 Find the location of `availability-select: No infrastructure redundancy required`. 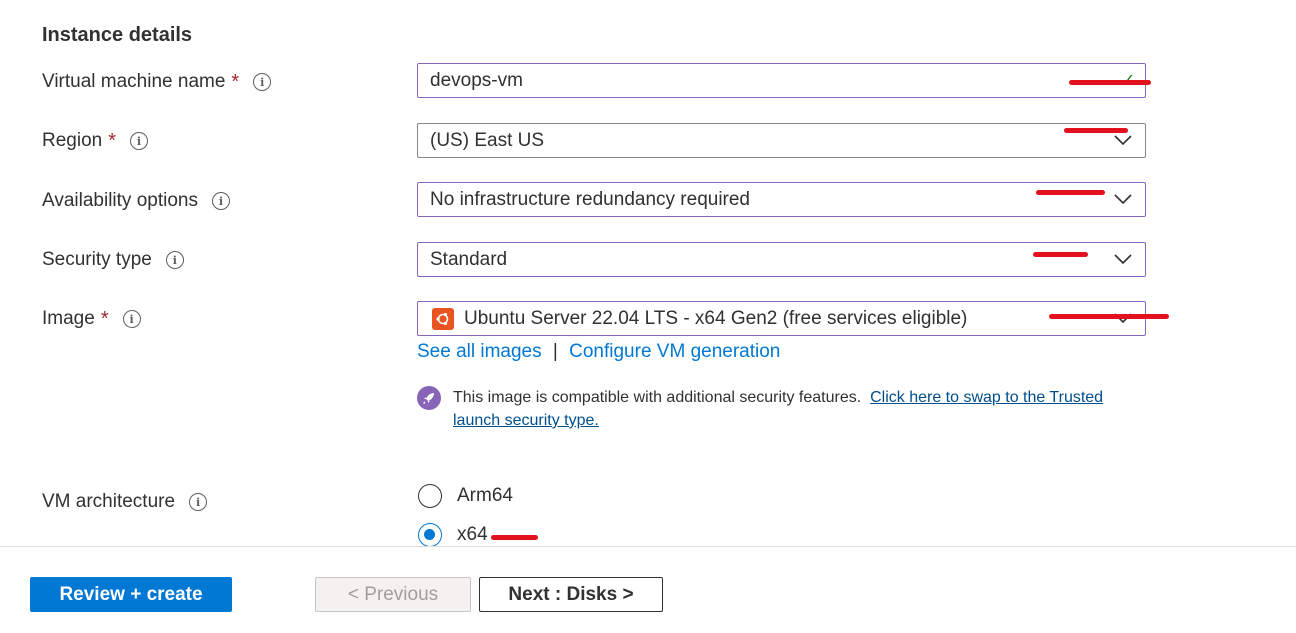

availability-select: No infrastructure redundancy required is located at coordinates (781, 199).